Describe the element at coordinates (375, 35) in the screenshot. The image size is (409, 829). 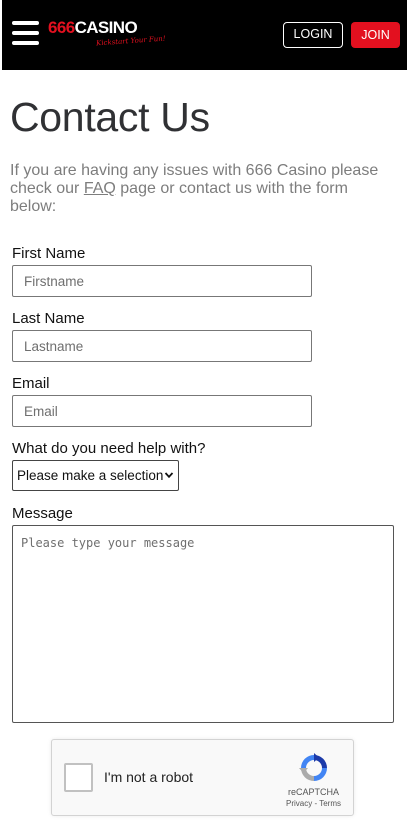
I see `join-button: JOIN` at that location.